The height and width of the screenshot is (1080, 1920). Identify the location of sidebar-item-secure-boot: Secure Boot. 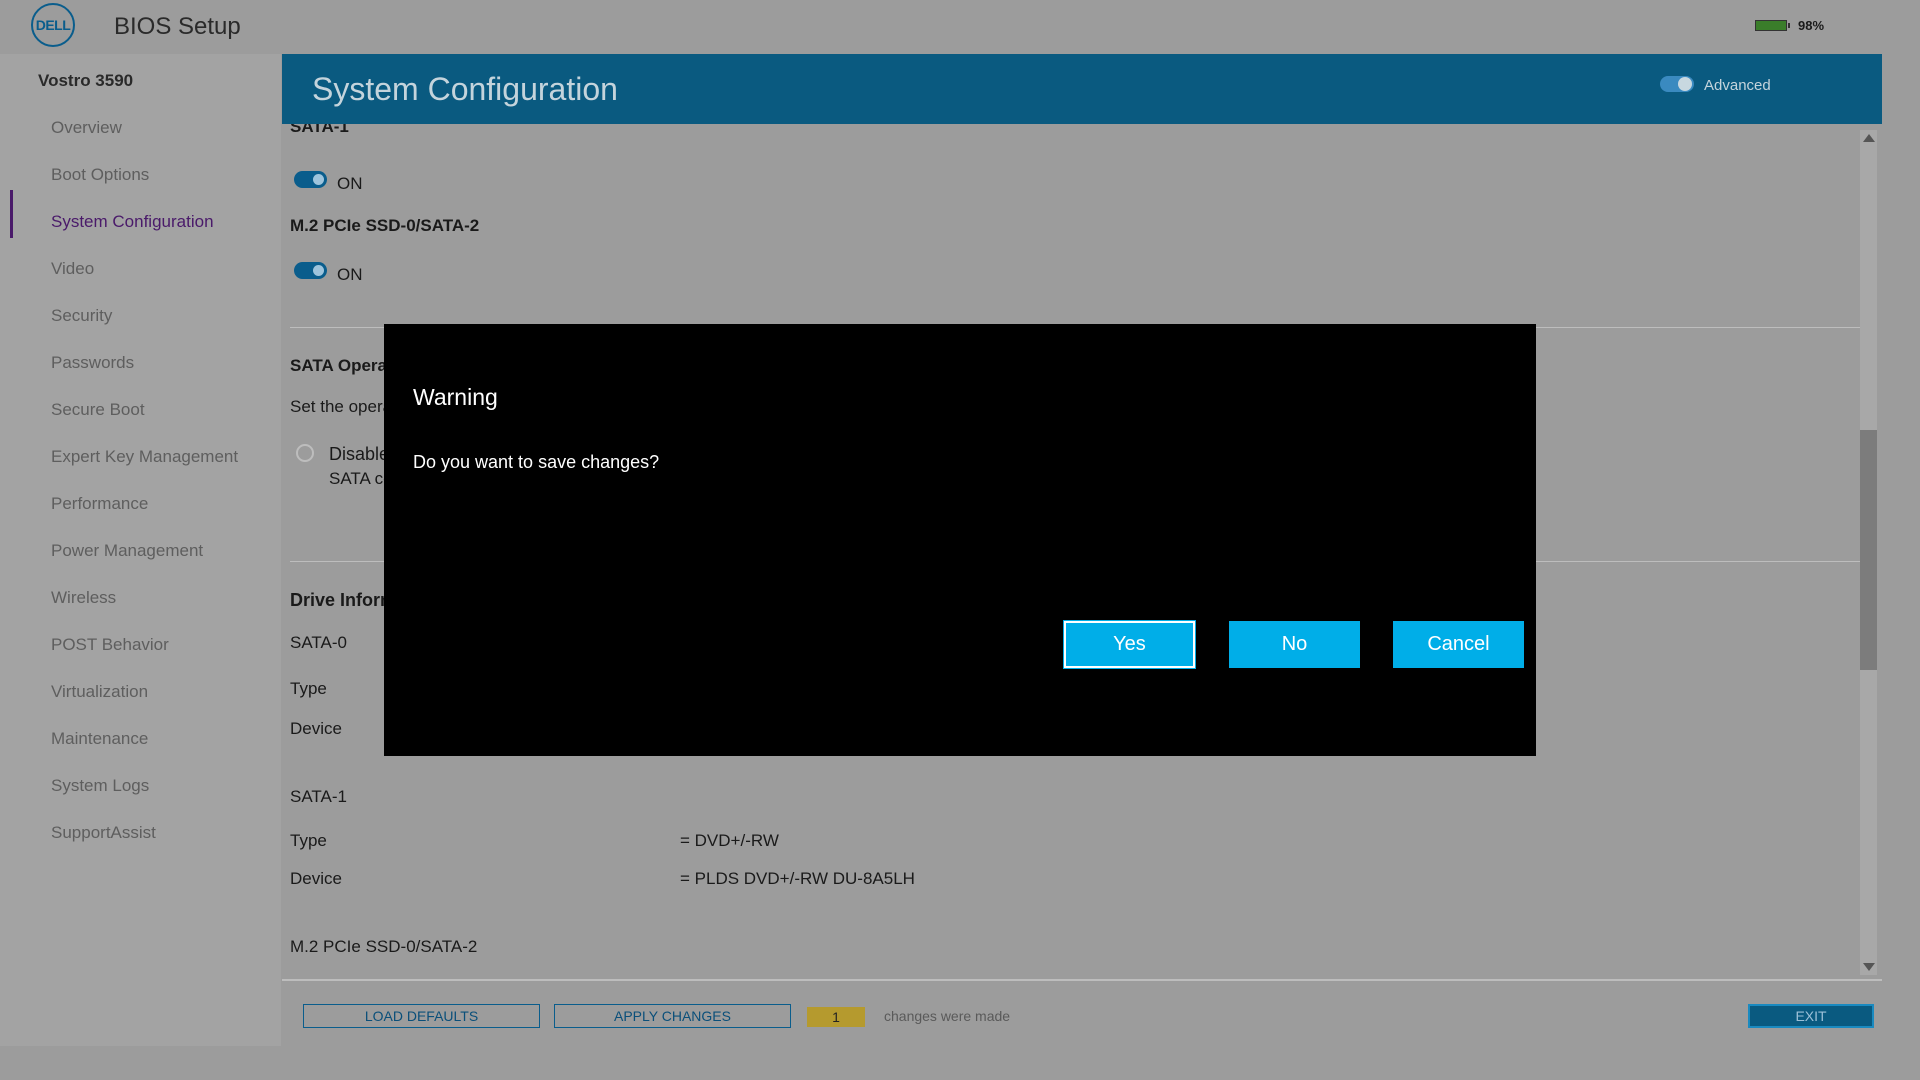
(98, 410).